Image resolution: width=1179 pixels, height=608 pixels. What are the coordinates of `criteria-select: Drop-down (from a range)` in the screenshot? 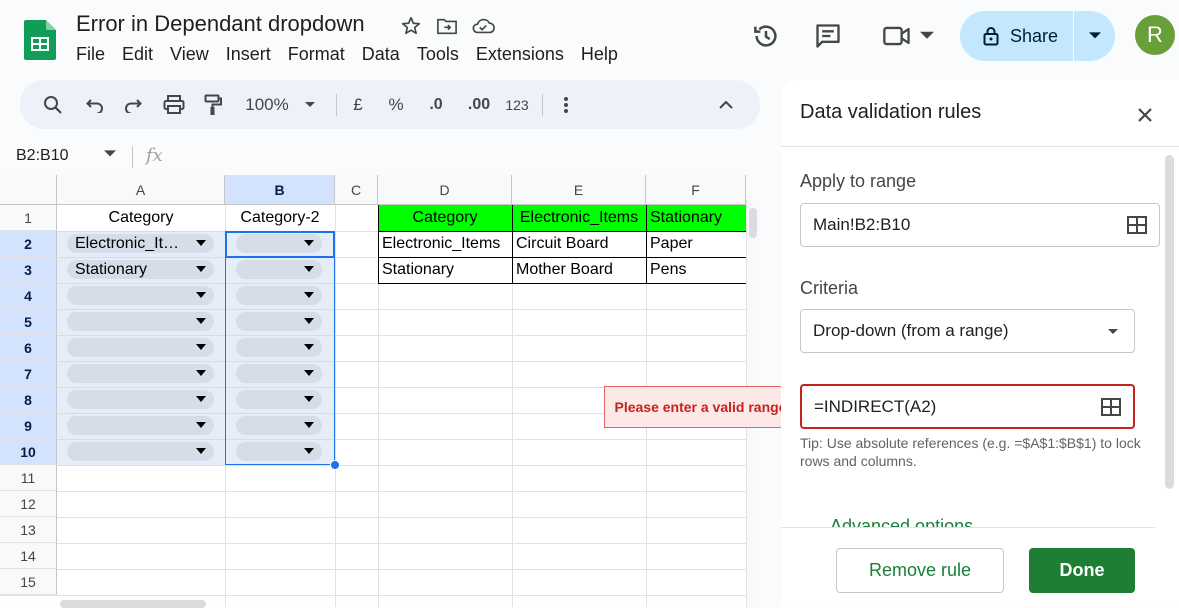 It's located at (967, 331).